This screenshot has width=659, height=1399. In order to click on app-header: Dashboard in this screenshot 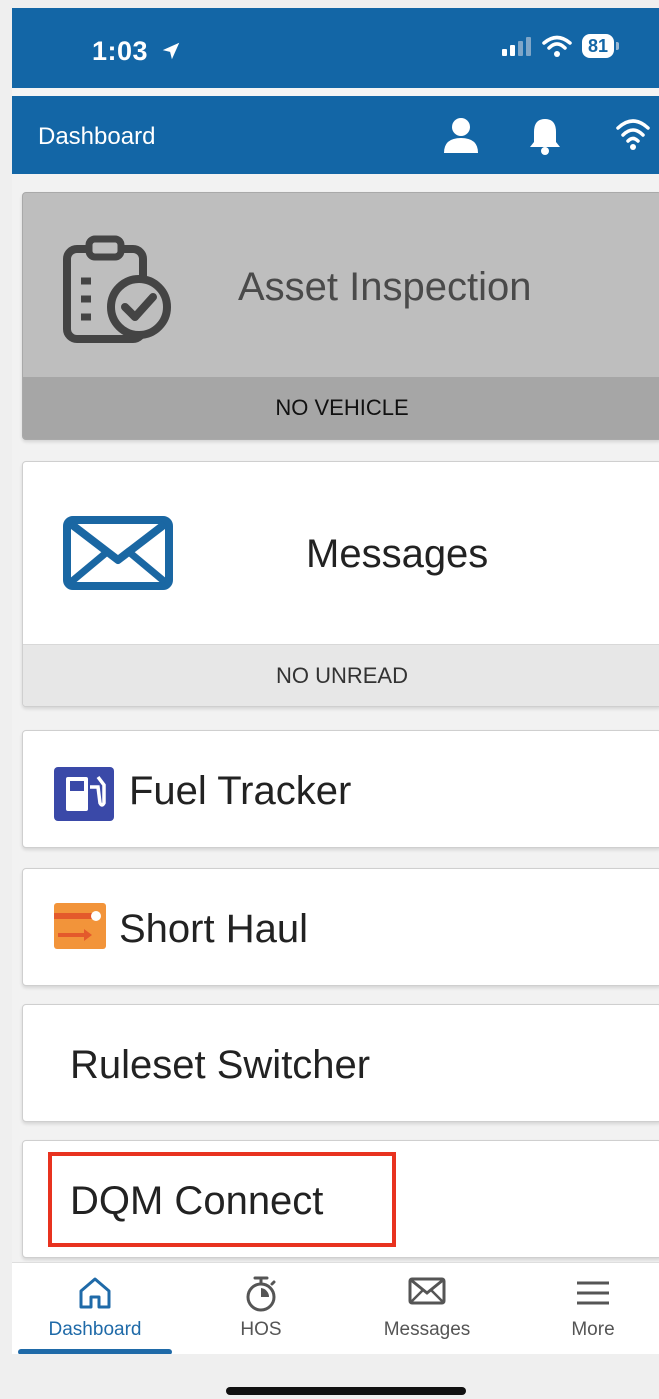, I will do `click(335, 135)`.